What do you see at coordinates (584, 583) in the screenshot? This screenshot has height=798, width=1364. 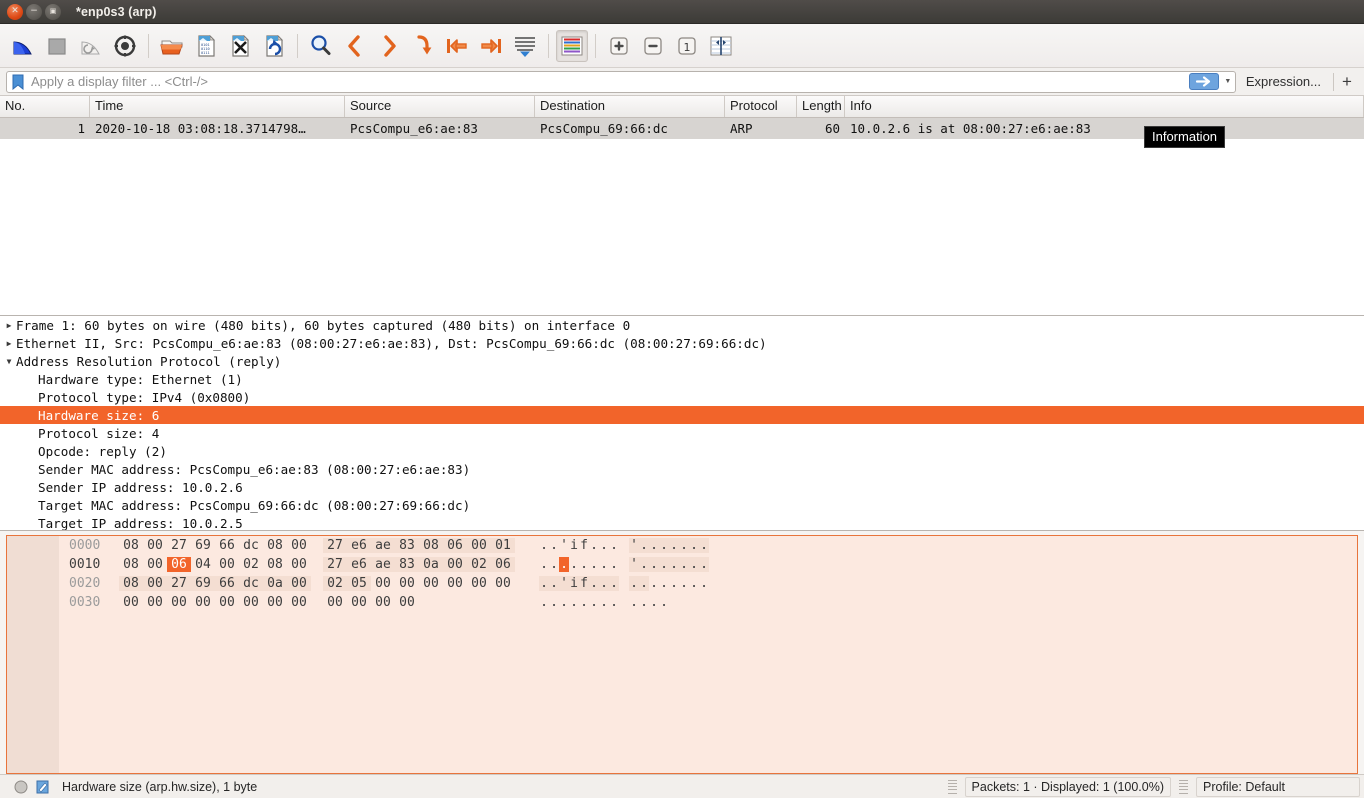 I see `hex-ascii-char: f` at bounding box center [584, 583].